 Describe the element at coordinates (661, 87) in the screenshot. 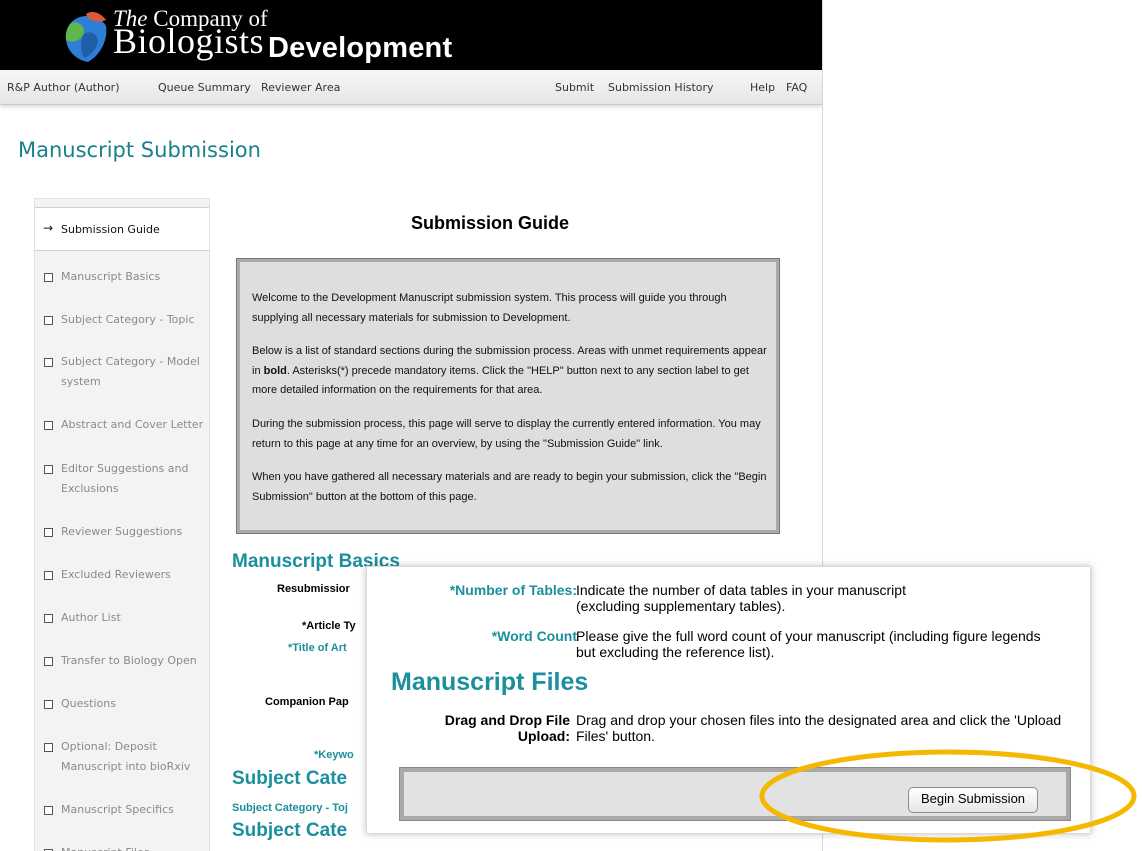

I see `nav-submission-history: Submission History` at that location.